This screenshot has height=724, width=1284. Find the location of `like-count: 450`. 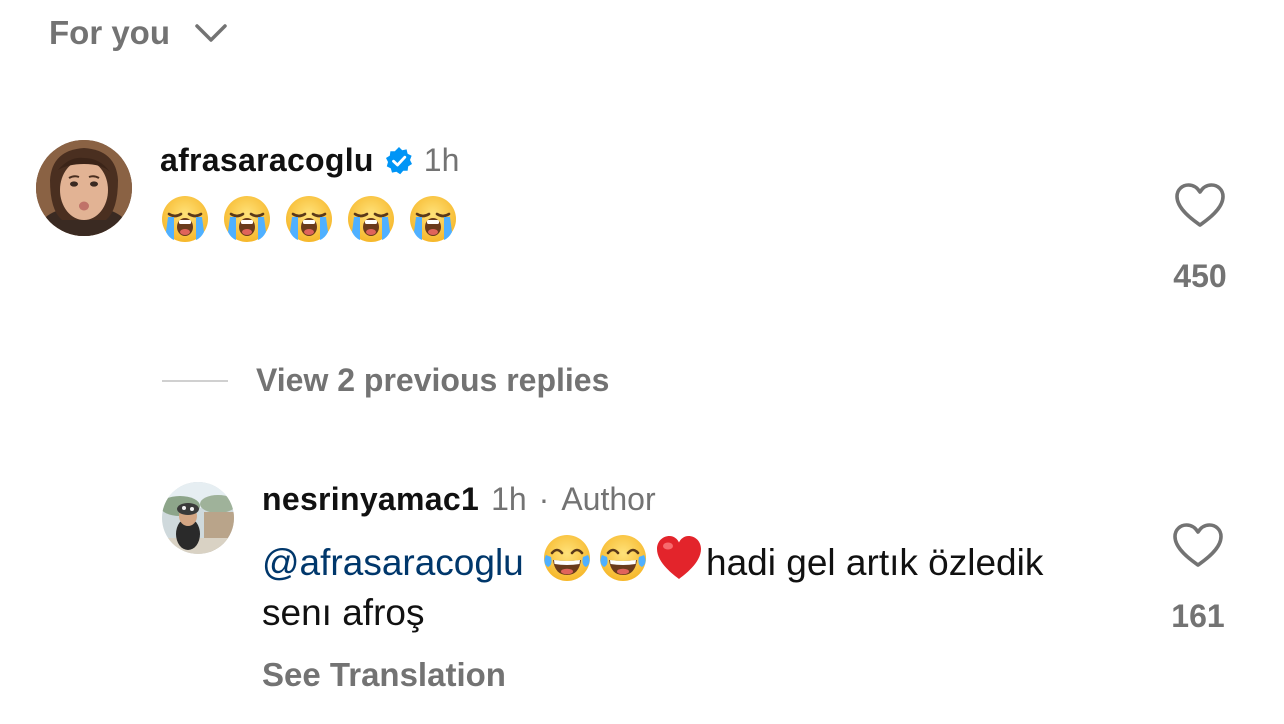

like-count: 450 is located at coordinates (1200, 276).